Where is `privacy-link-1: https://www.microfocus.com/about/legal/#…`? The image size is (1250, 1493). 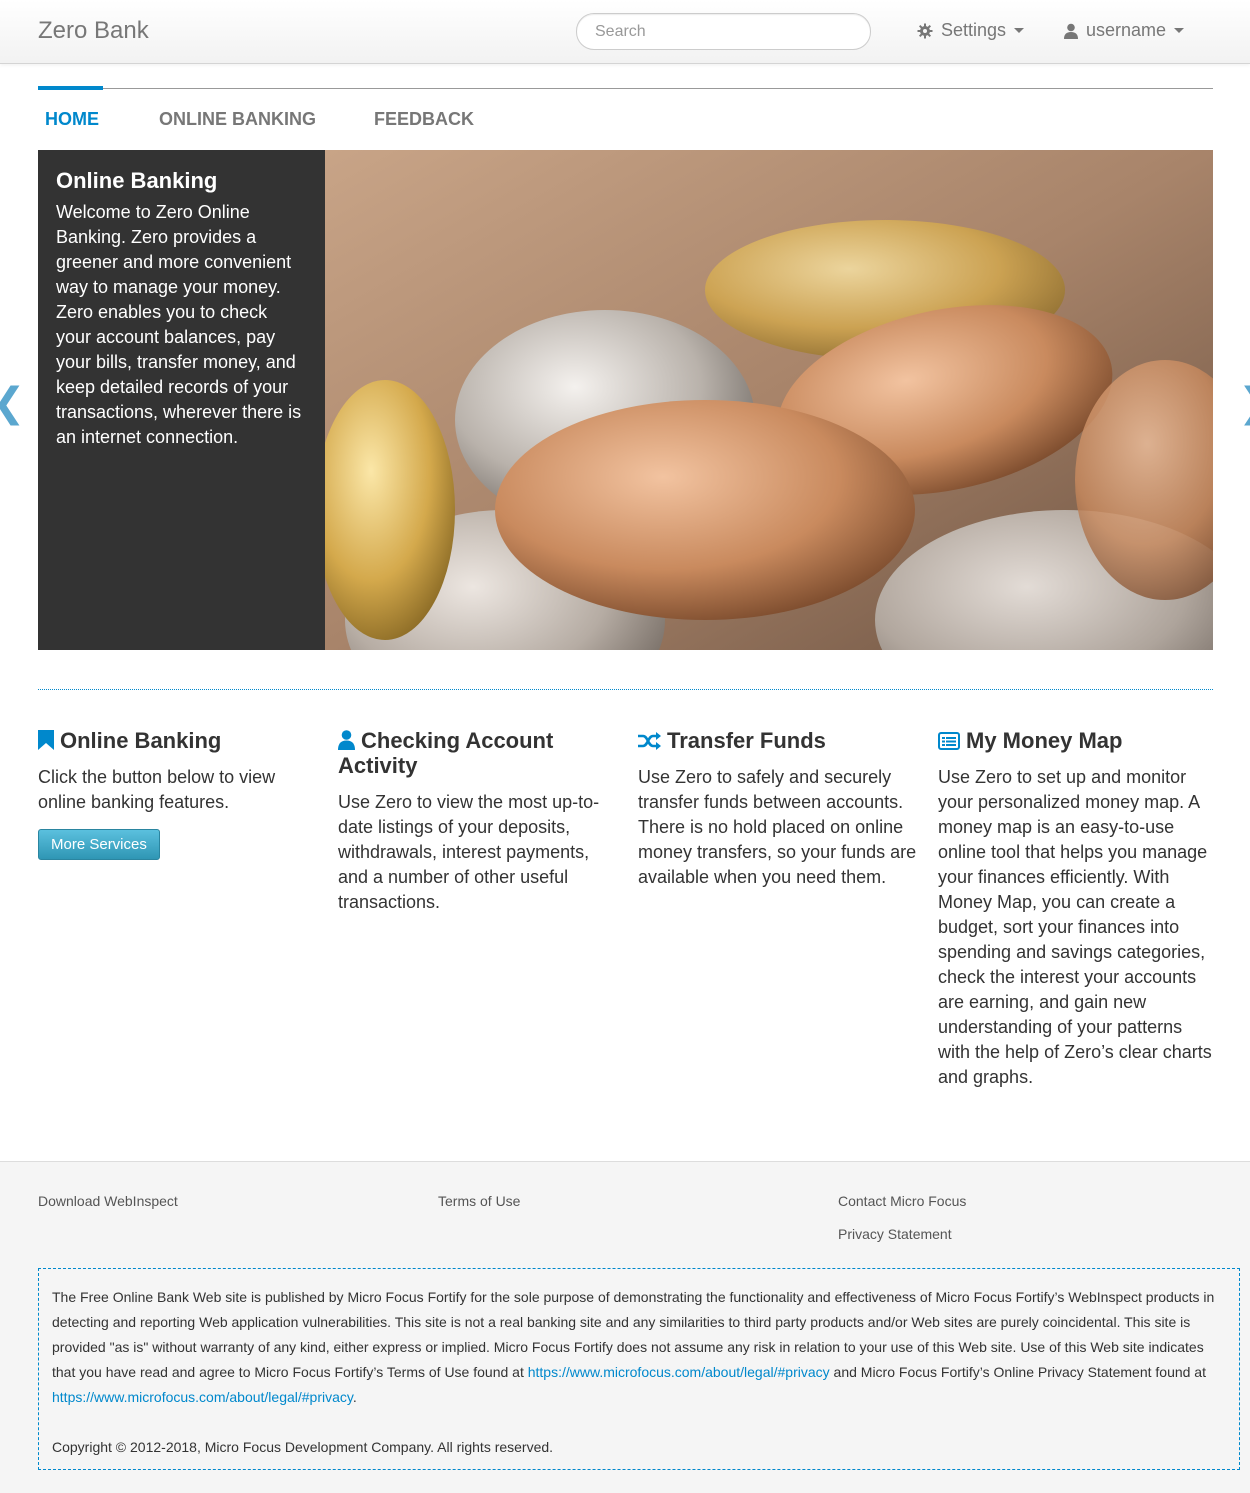 privacy-link-1: https://www.microfocus.com/about/legal/#… is located at coordinates (679, 1372).